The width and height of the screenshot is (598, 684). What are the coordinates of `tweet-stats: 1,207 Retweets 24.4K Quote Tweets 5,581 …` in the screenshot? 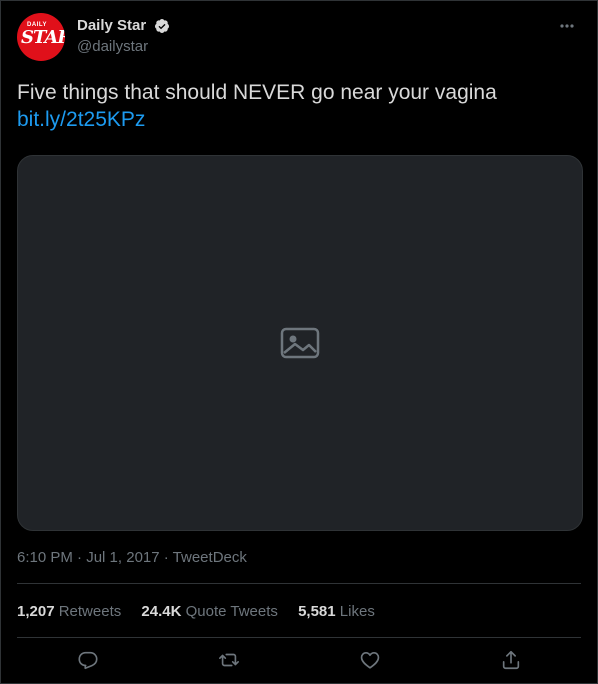 It's located at (204, 611).